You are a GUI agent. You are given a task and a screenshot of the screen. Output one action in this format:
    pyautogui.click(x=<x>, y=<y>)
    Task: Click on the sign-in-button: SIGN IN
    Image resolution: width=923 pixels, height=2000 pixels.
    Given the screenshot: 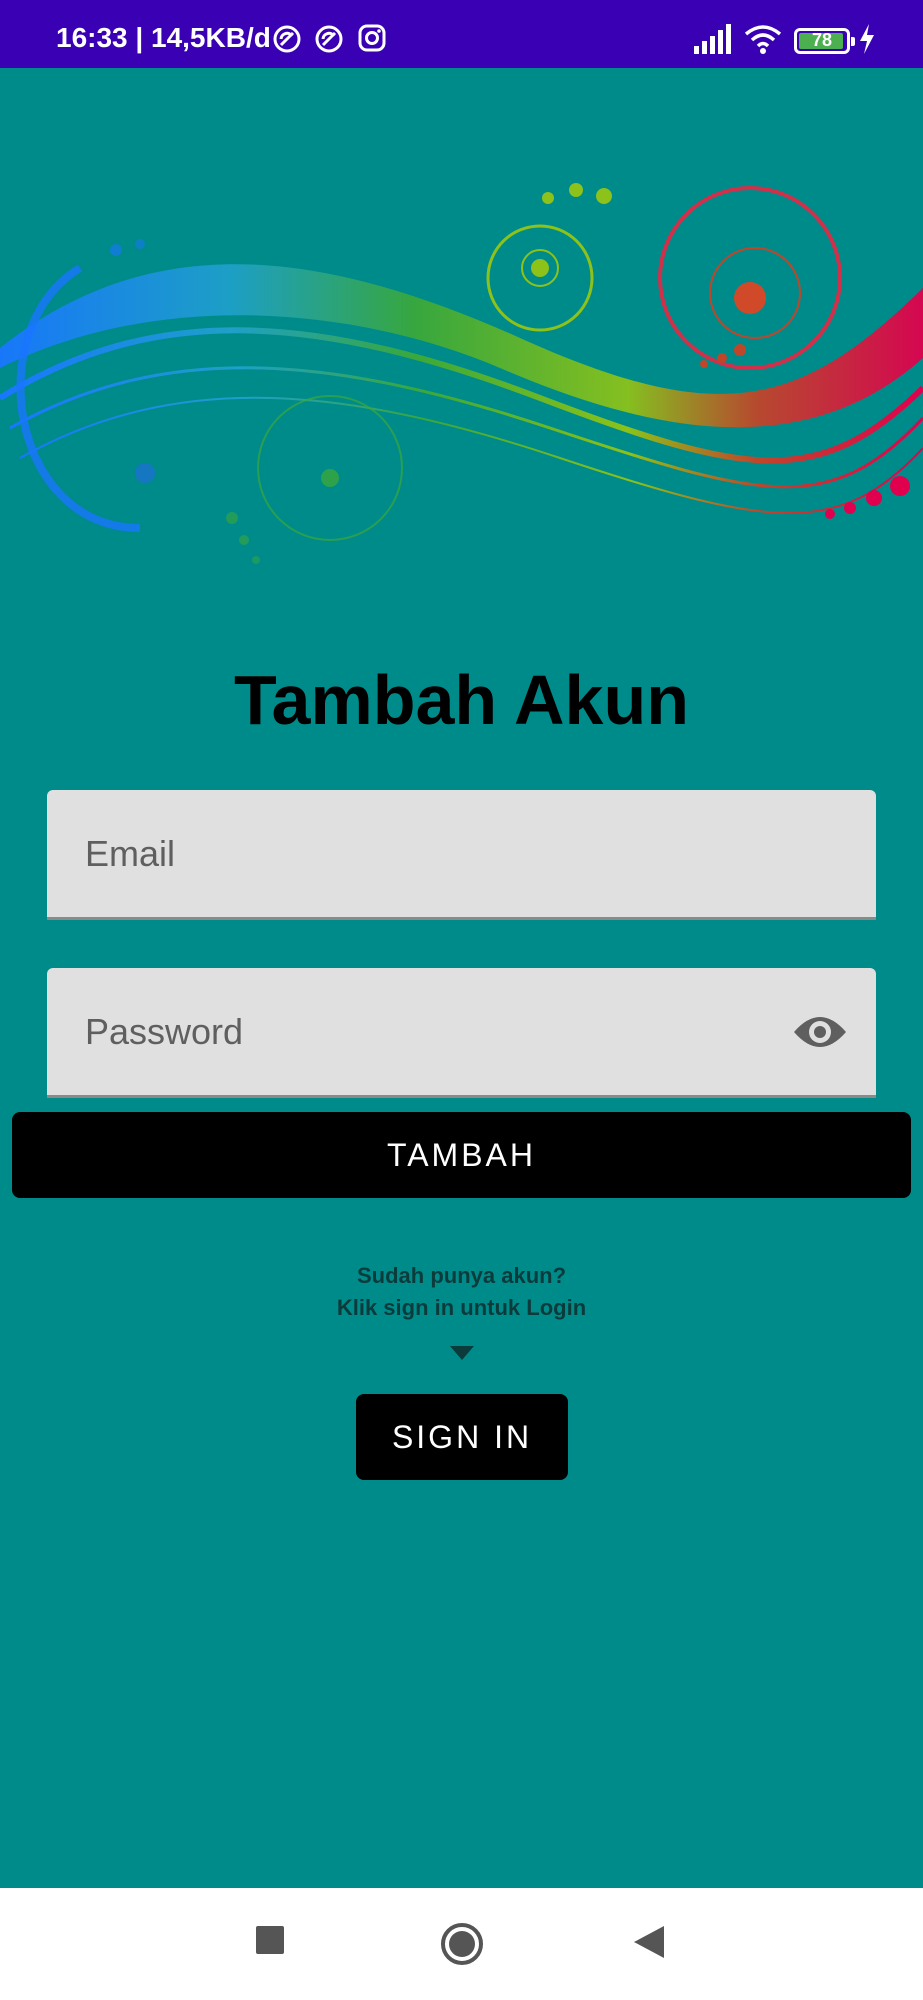 What is the action you would take?
    pyautogui.click(x=462, y=1437)
    